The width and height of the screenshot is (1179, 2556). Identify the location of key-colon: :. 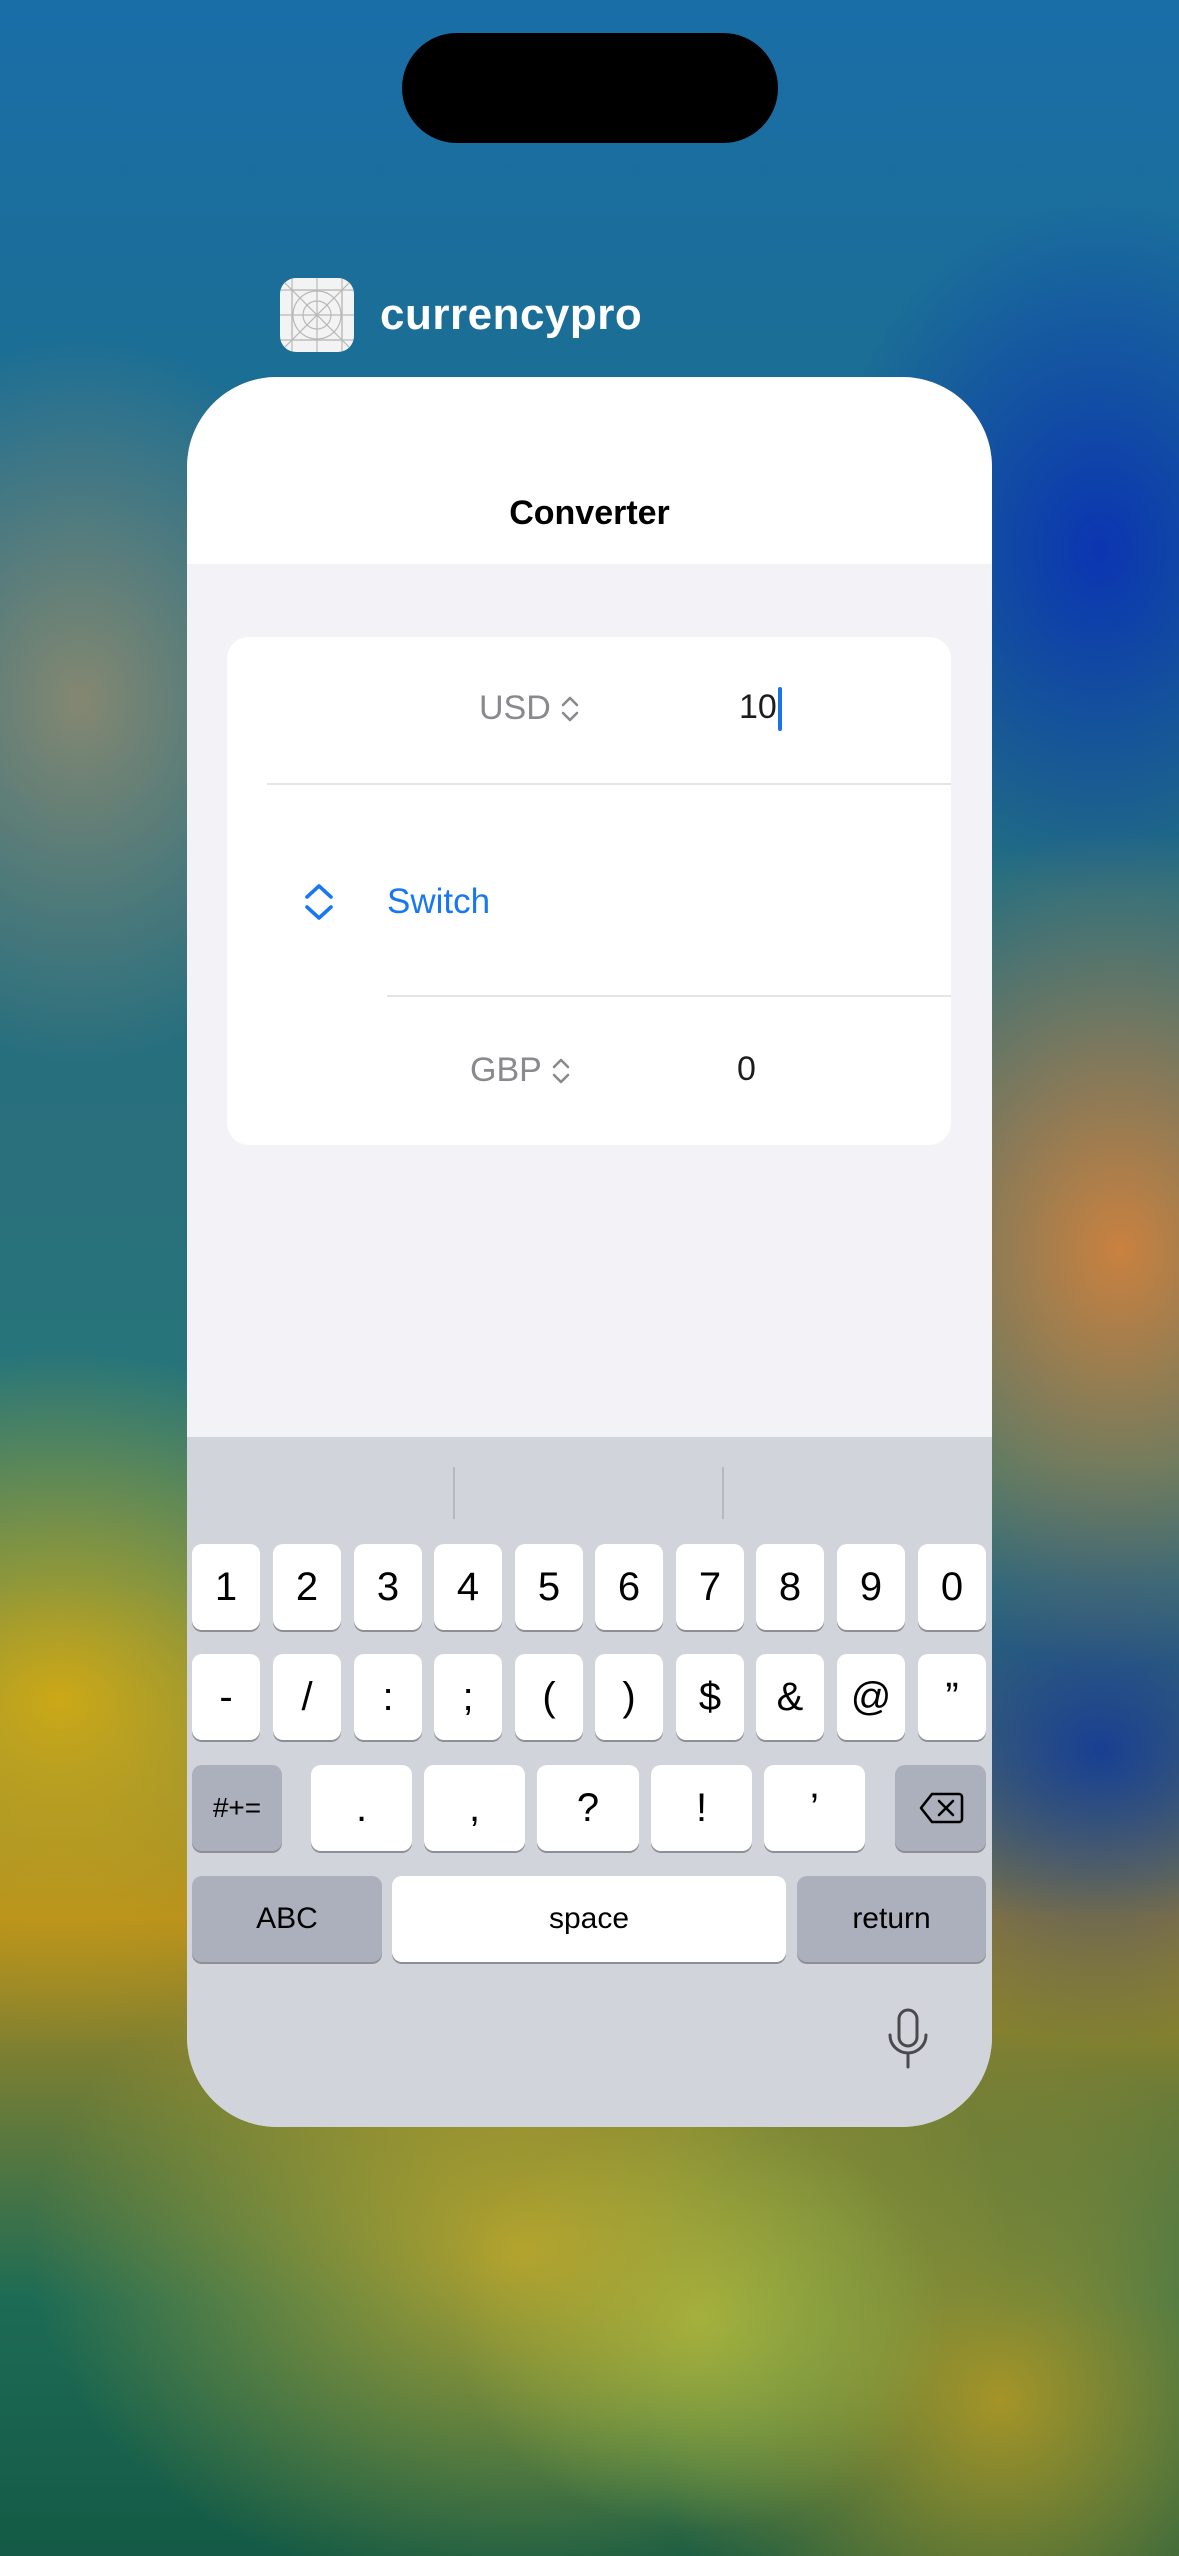
(388, 1697).